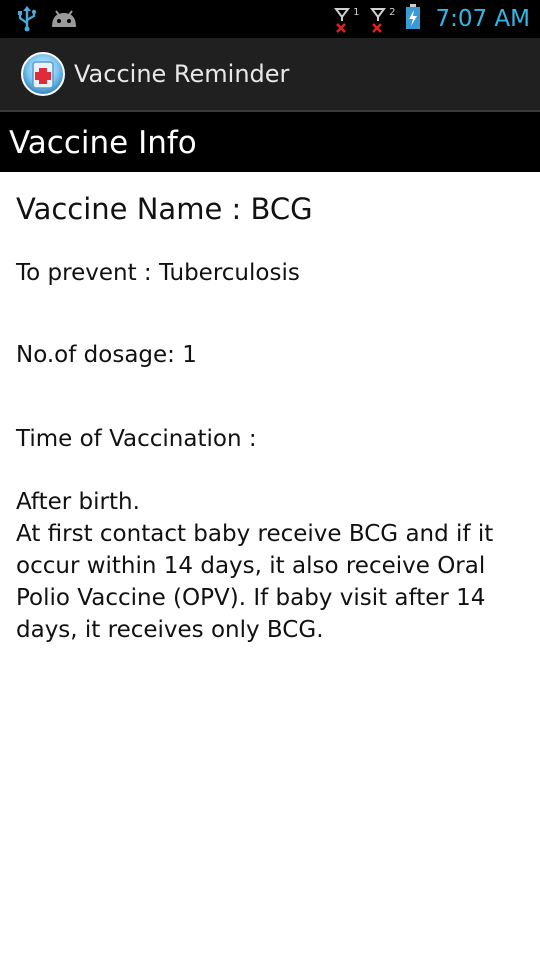  What do you see at coordinates (482, 19) in the screenshot?
I see `status-clock: 7:07 AM` at bounding box center [482, 19].